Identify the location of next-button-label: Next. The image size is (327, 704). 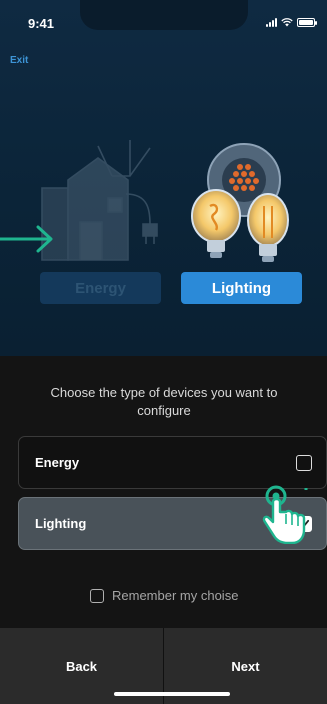
(245, 666).